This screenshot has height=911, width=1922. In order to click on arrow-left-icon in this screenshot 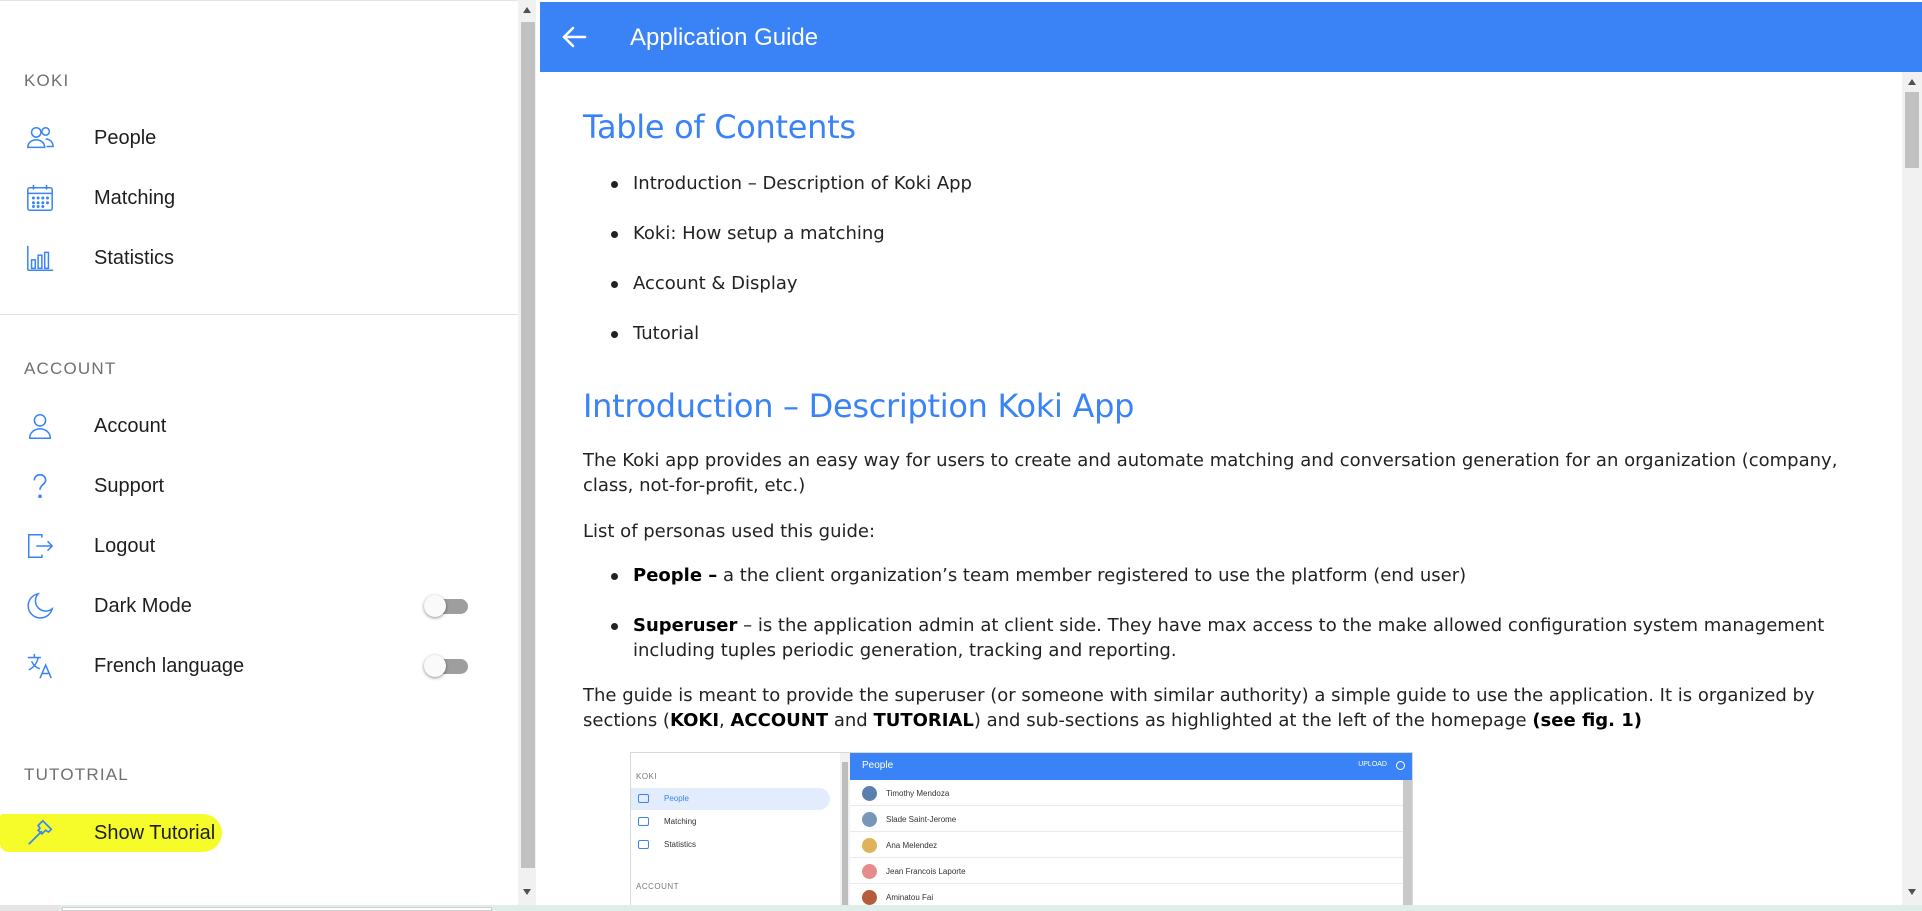, I will do `click(574, 37)`.